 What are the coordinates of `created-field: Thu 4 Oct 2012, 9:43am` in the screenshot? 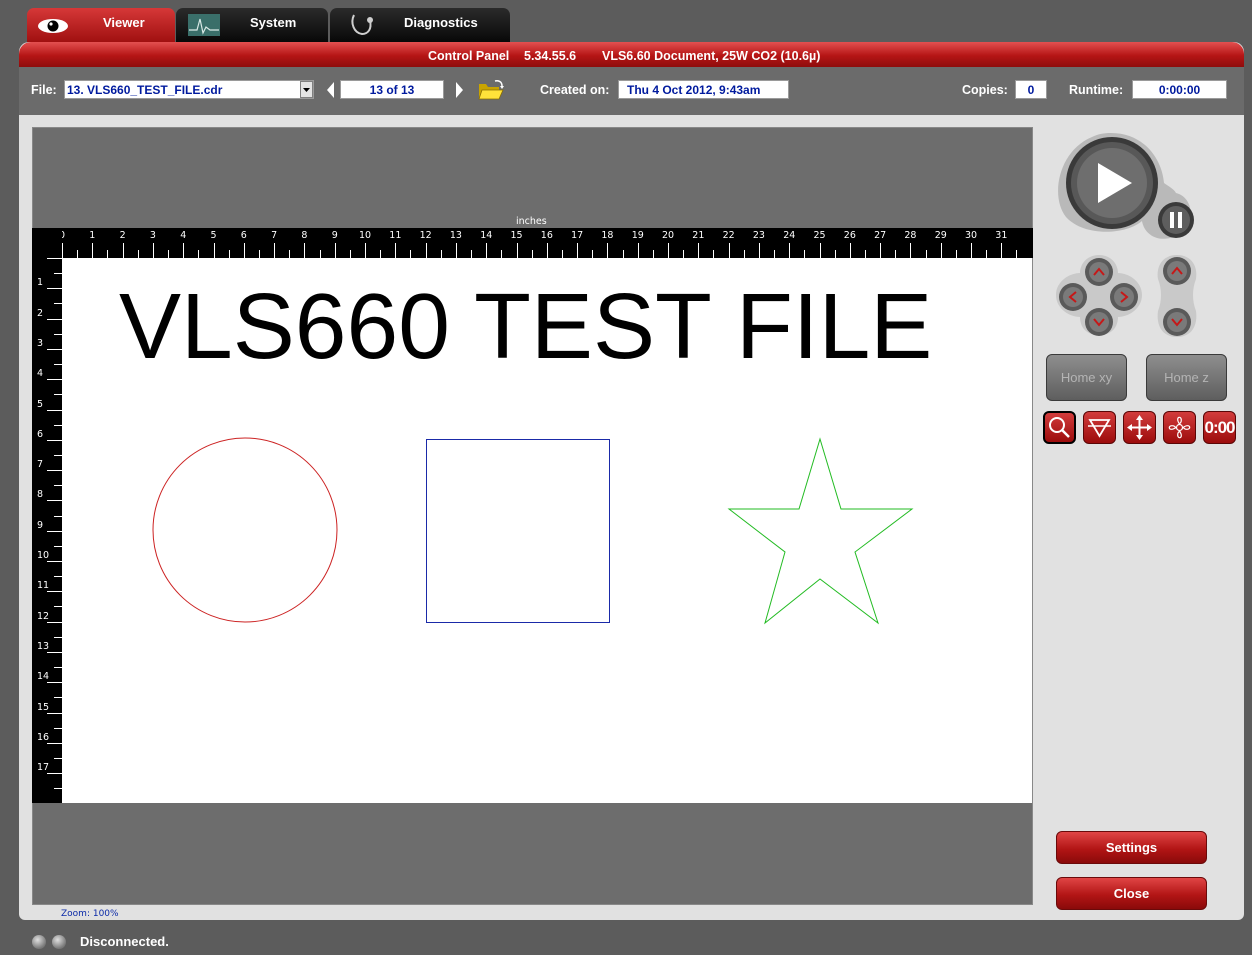 It's located at (703, 89).